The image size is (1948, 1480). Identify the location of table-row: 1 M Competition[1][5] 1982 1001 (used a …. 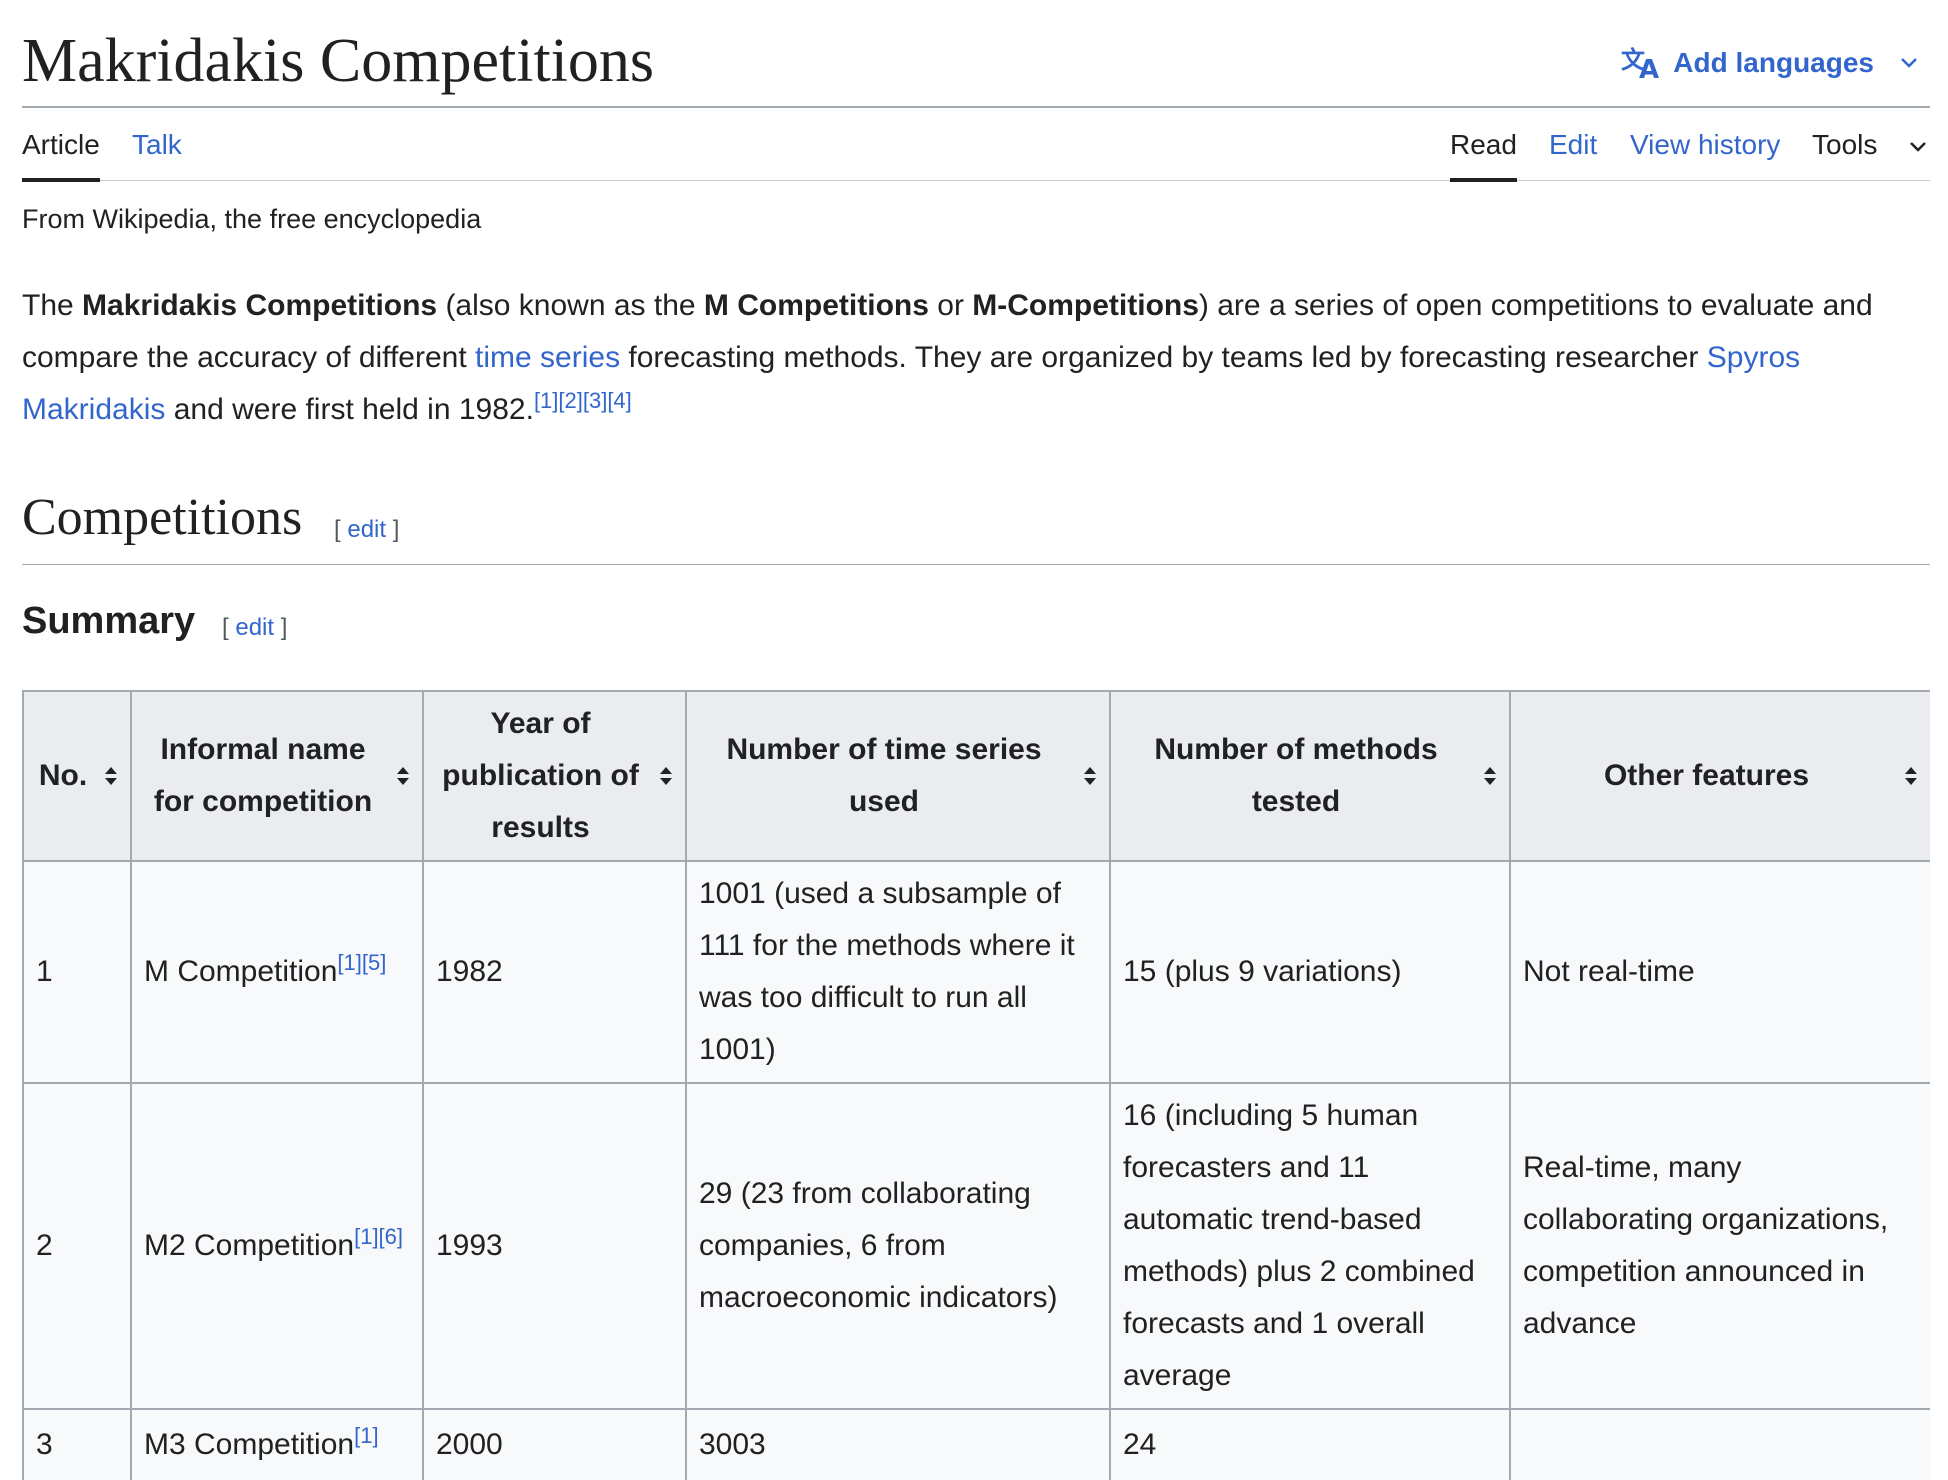
(976, 972).